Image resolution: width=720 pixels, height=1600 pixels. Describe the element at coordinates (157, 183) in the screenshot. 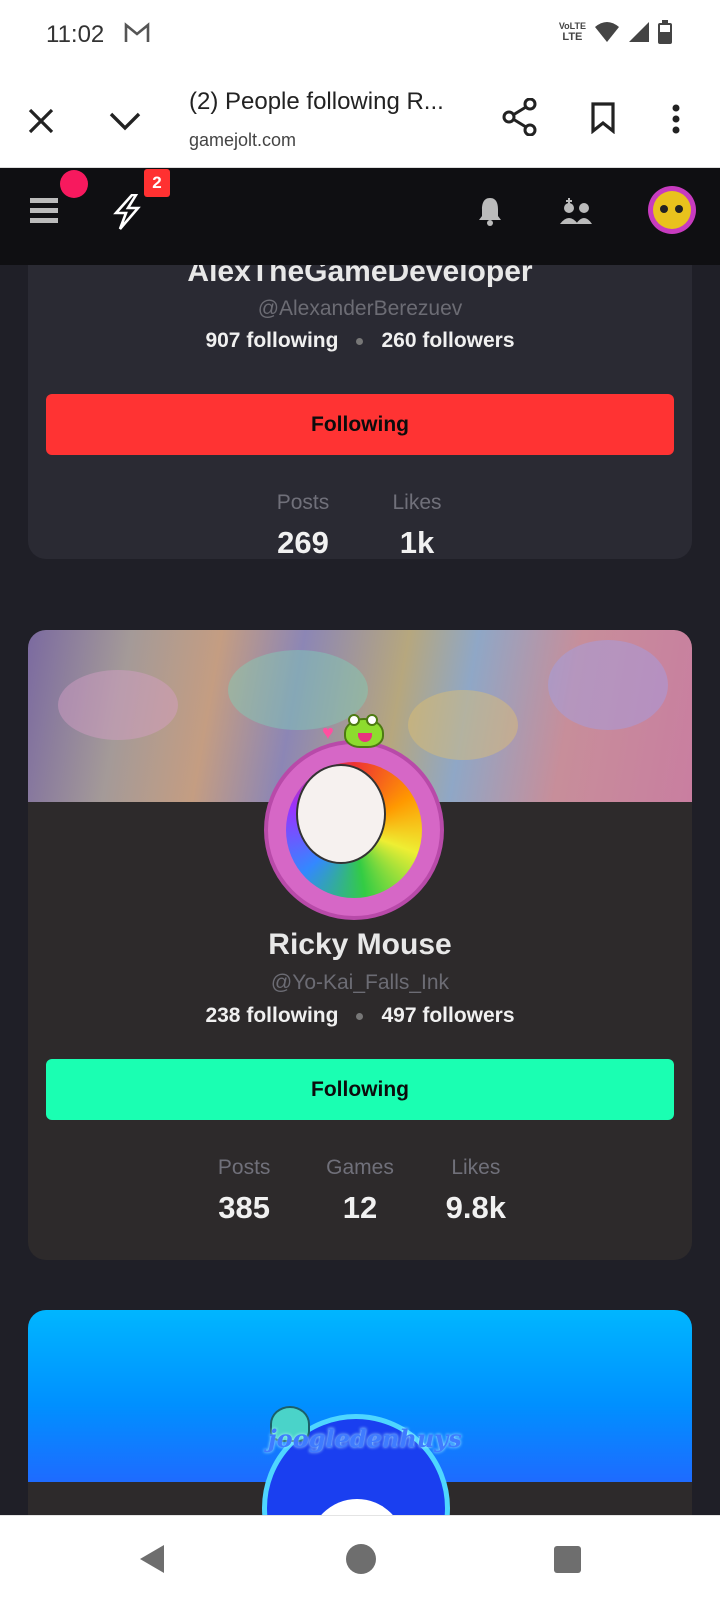

I see `activity-badge: 2` at that location.